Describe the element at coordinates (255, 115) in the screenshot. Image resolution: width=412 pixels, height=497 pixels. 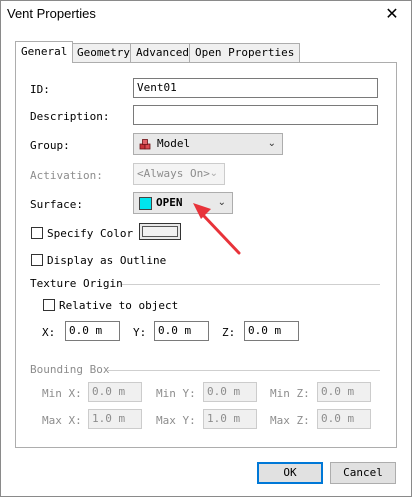
I see `description-field` at that location.